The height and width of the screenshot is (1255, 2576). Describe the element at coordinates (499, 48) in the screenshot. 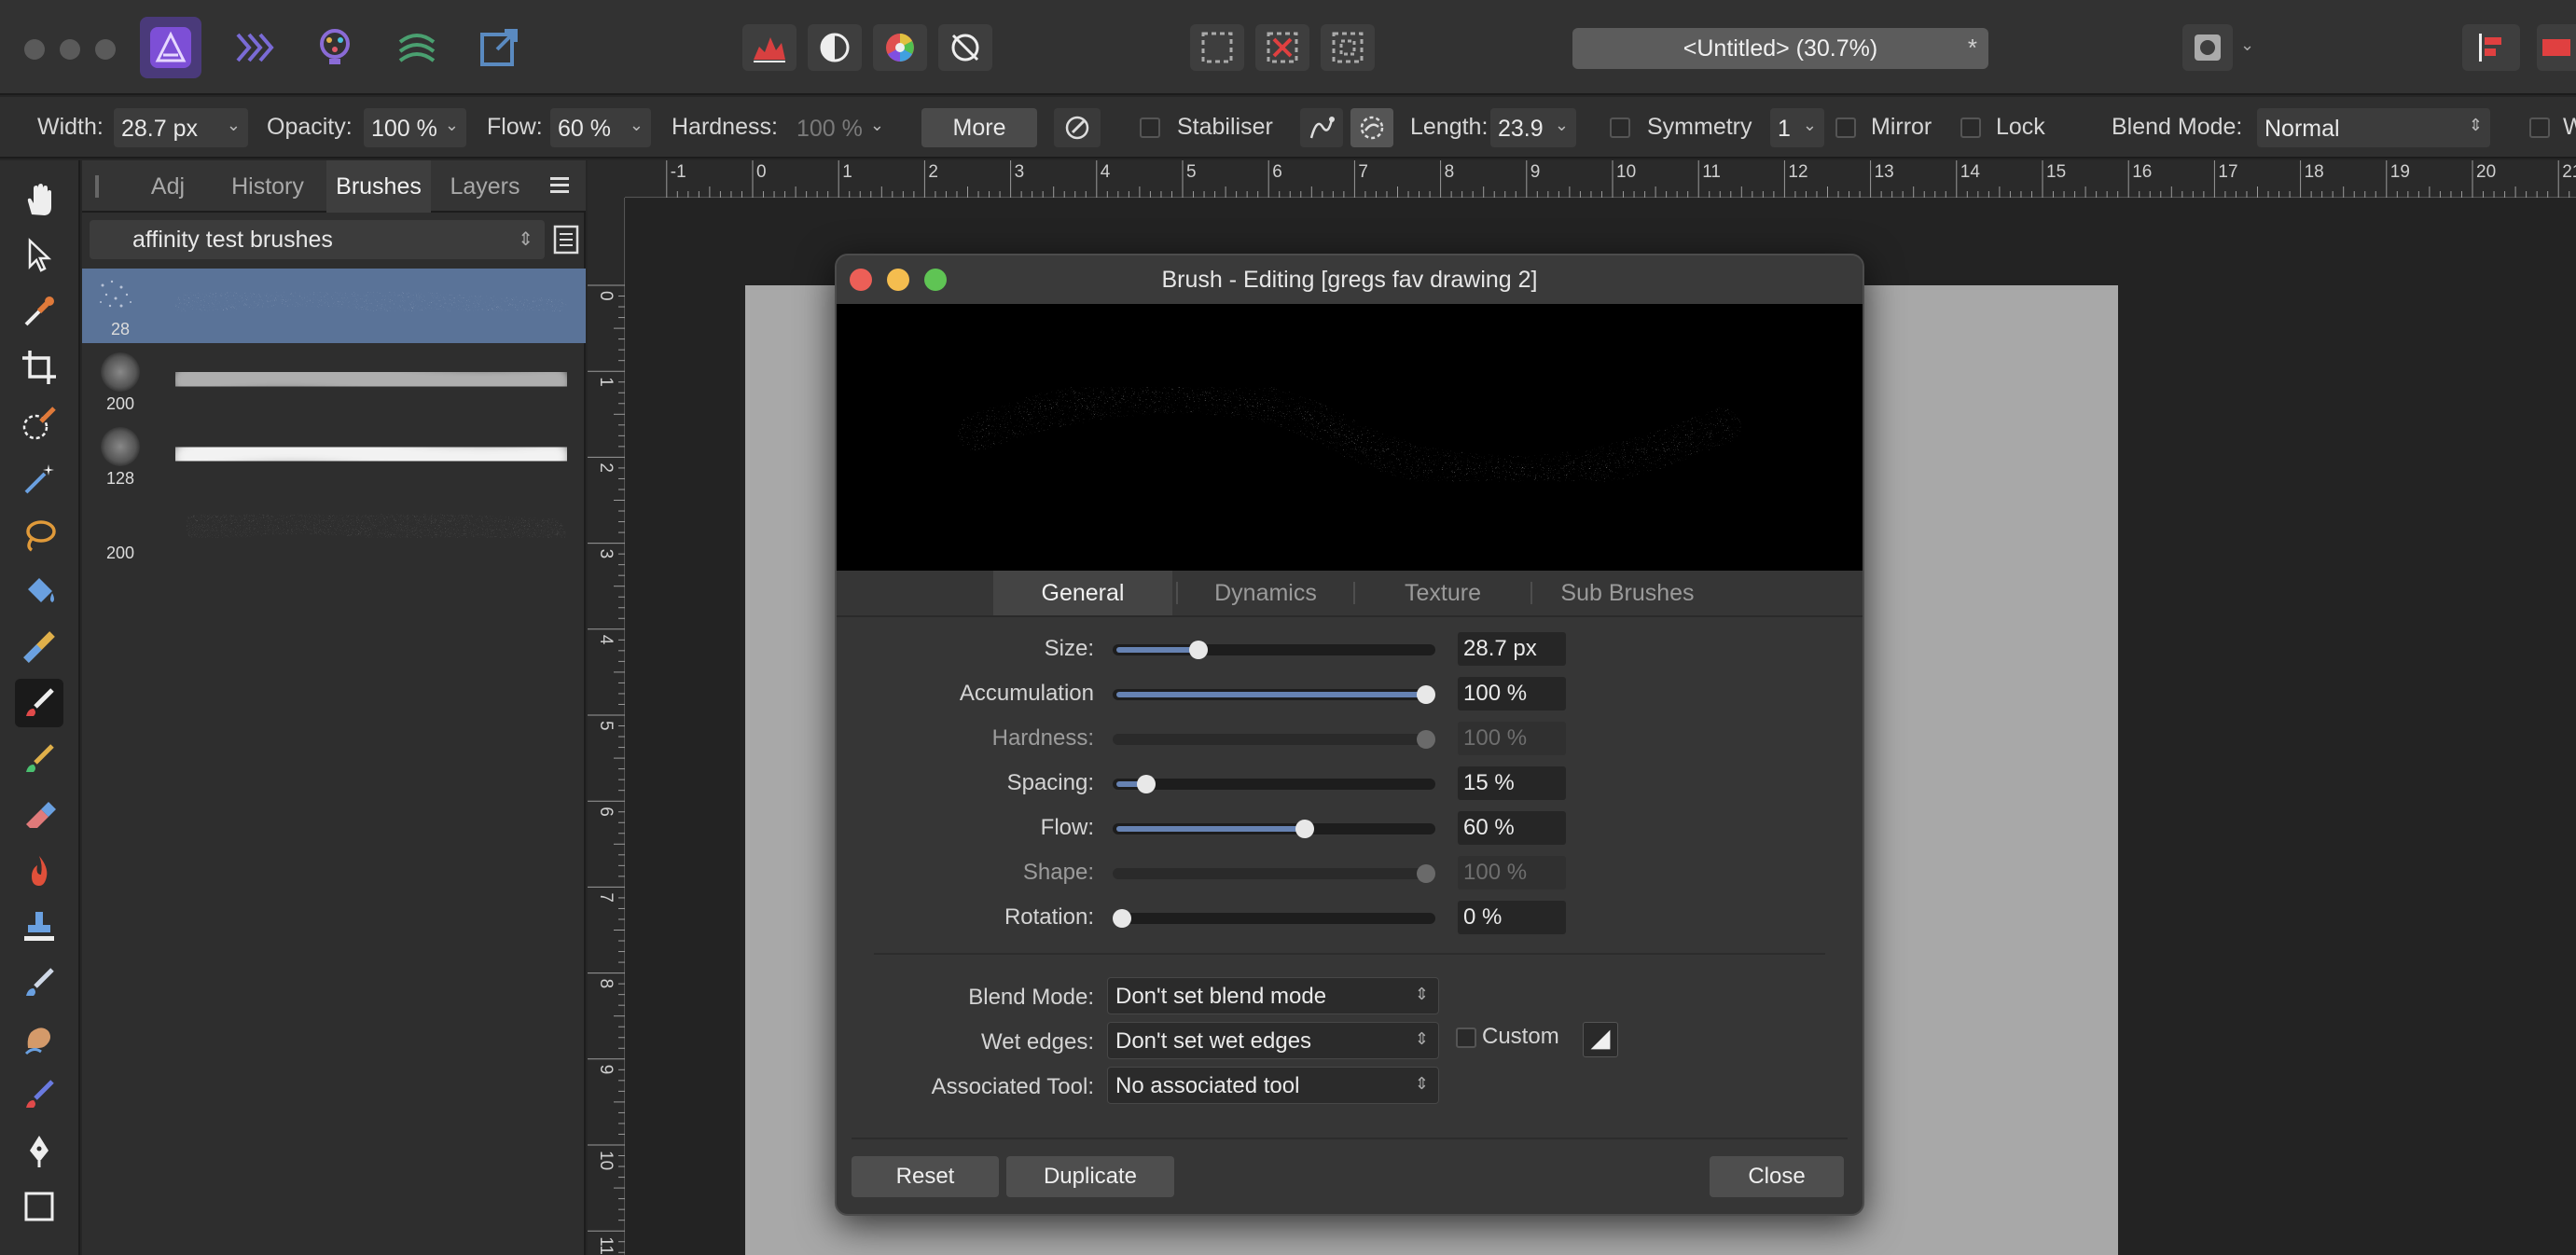

I see `export-persona-button` at that location.